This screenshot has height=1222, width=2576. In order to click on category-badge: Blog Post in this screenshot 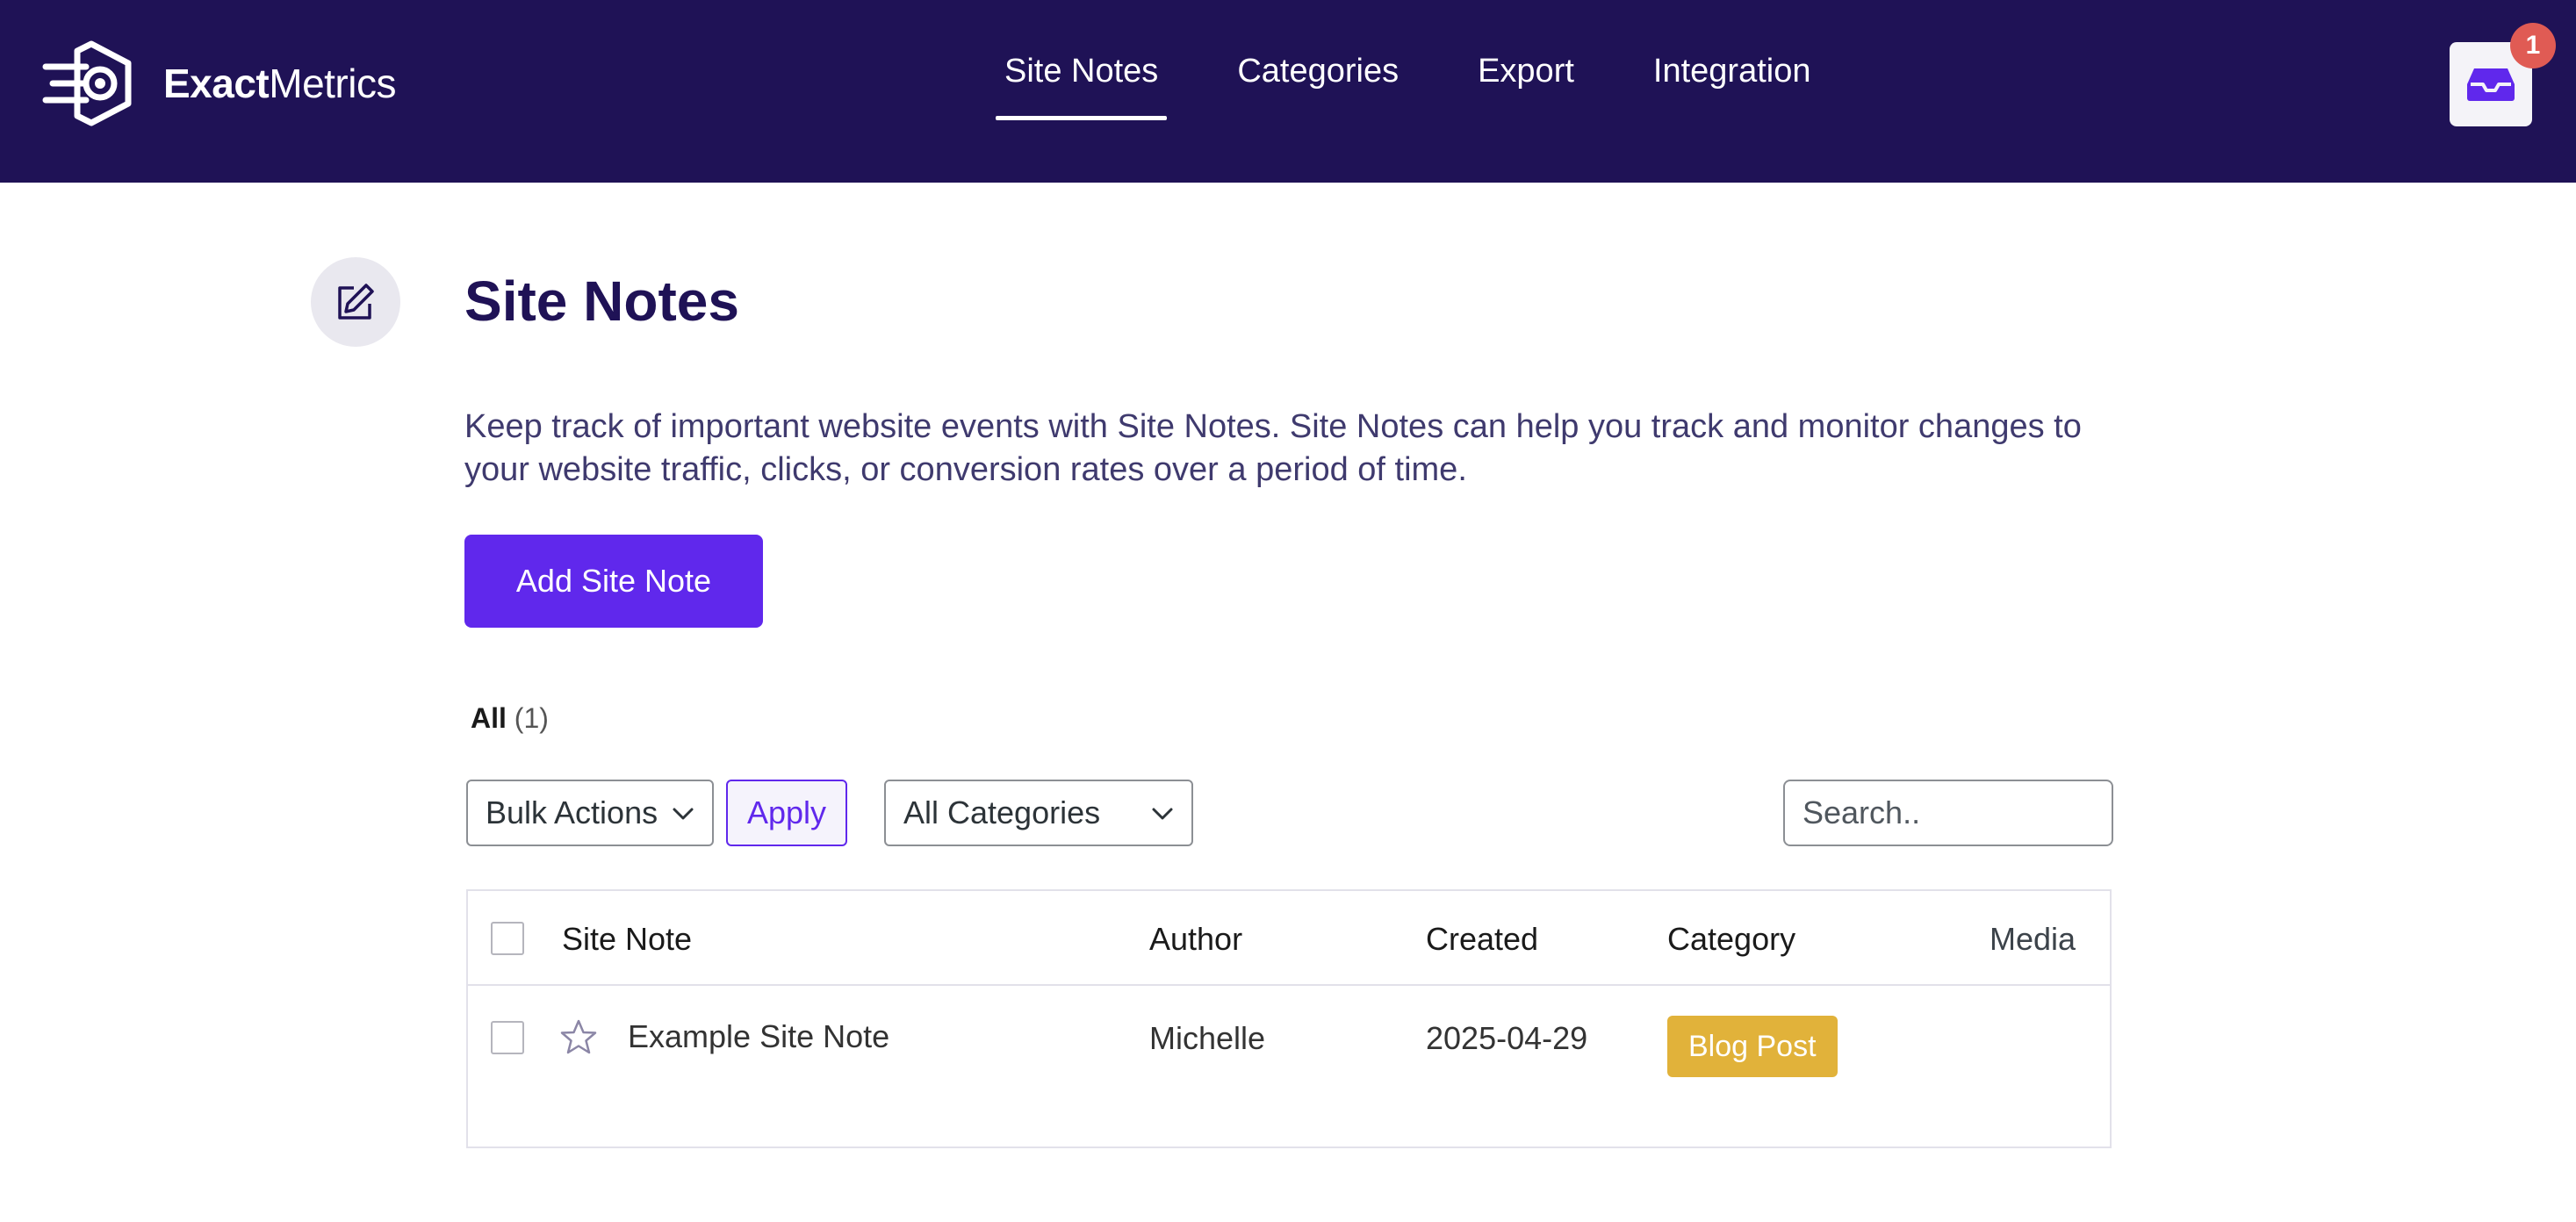, I will do `click(1752, 1047)`.